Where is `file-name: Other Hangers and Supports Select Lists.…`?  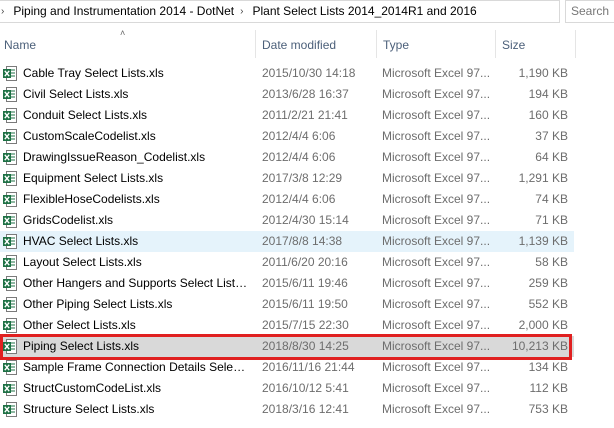 file-name: Other Hangers and Supports Select Lists.… is located at coordinates (137, 283).